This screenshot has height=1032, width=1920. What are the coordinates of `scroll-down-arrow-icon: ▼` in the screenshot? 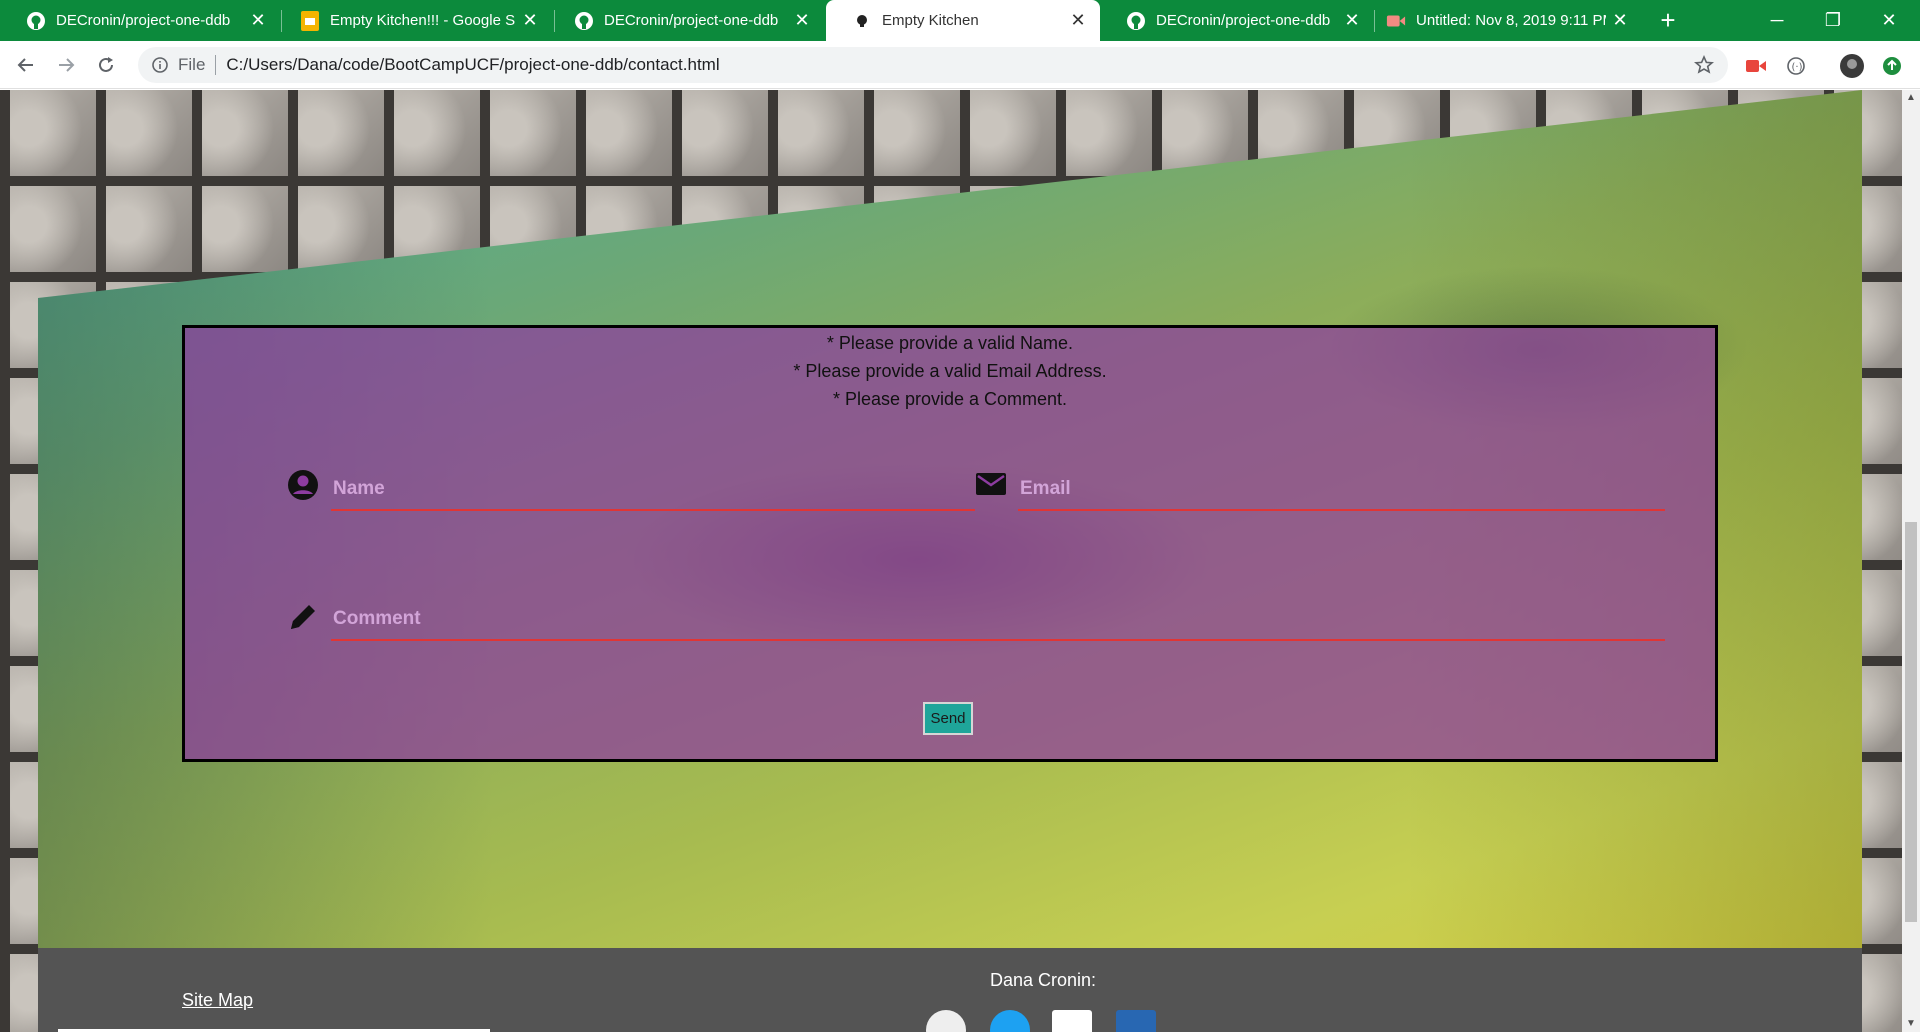 It's located at (1911, 1024).